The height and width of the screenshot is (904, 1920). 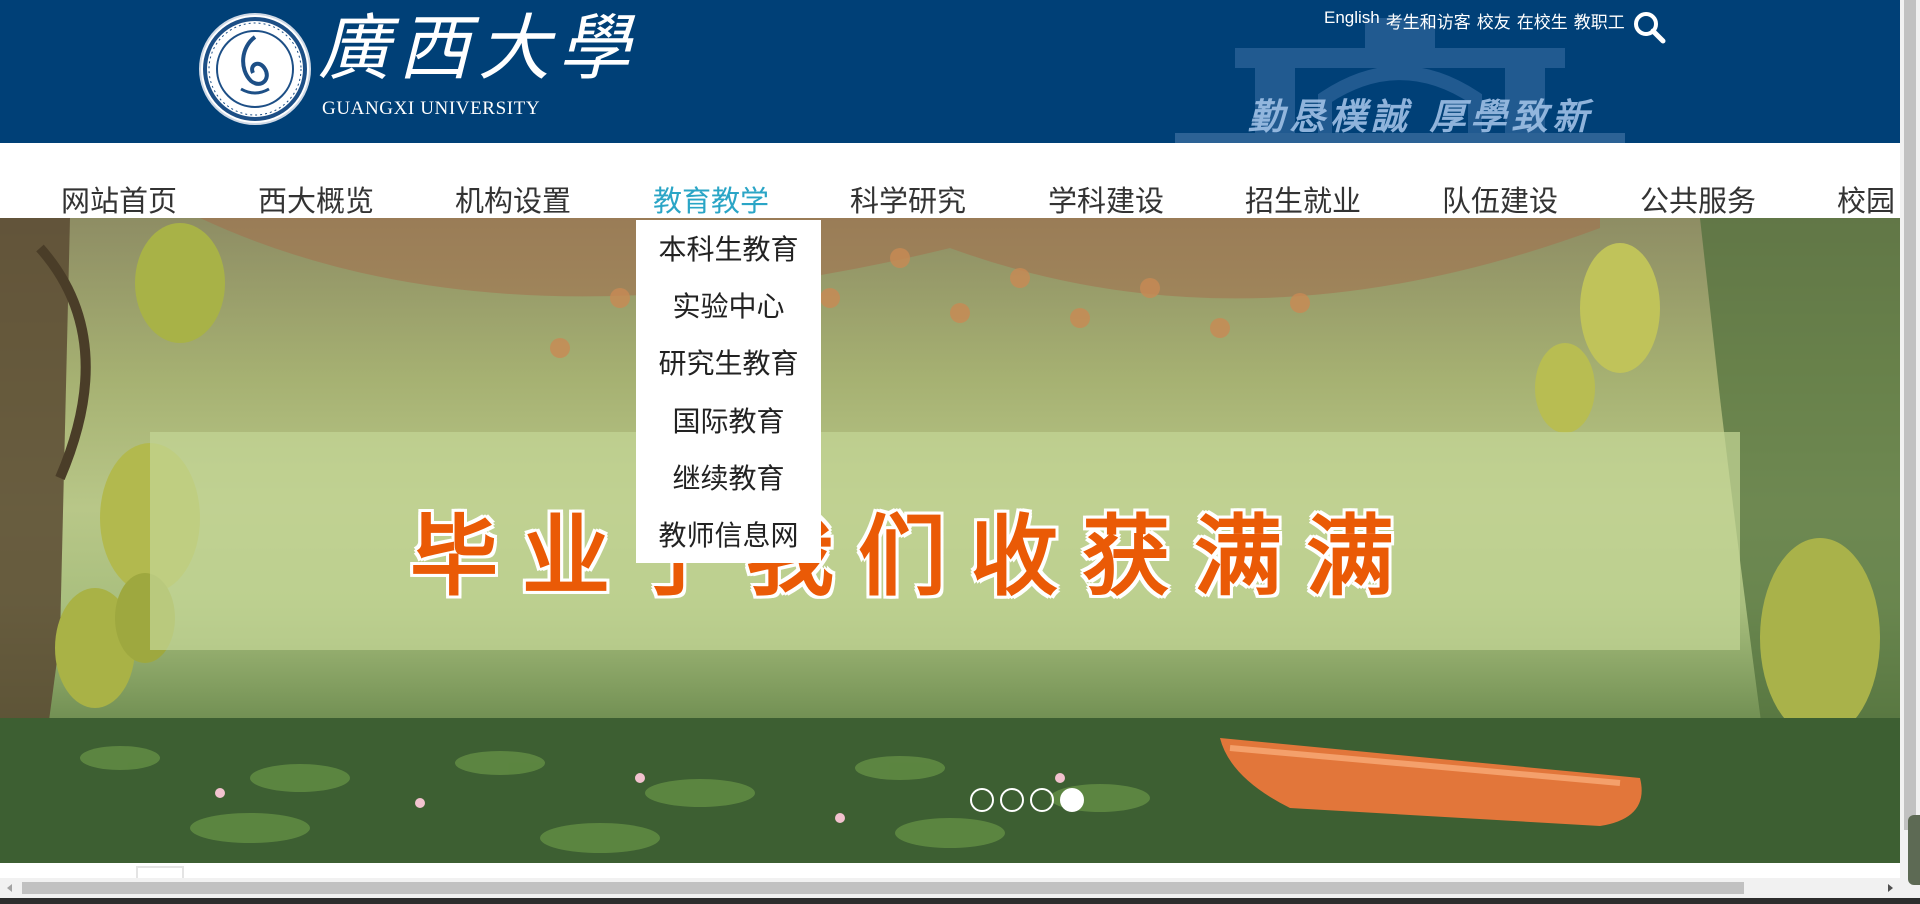 What do you see at coordinates (960, 901) in the screenshot?
I see `bottom-strip` at bounding box center [960, 901].